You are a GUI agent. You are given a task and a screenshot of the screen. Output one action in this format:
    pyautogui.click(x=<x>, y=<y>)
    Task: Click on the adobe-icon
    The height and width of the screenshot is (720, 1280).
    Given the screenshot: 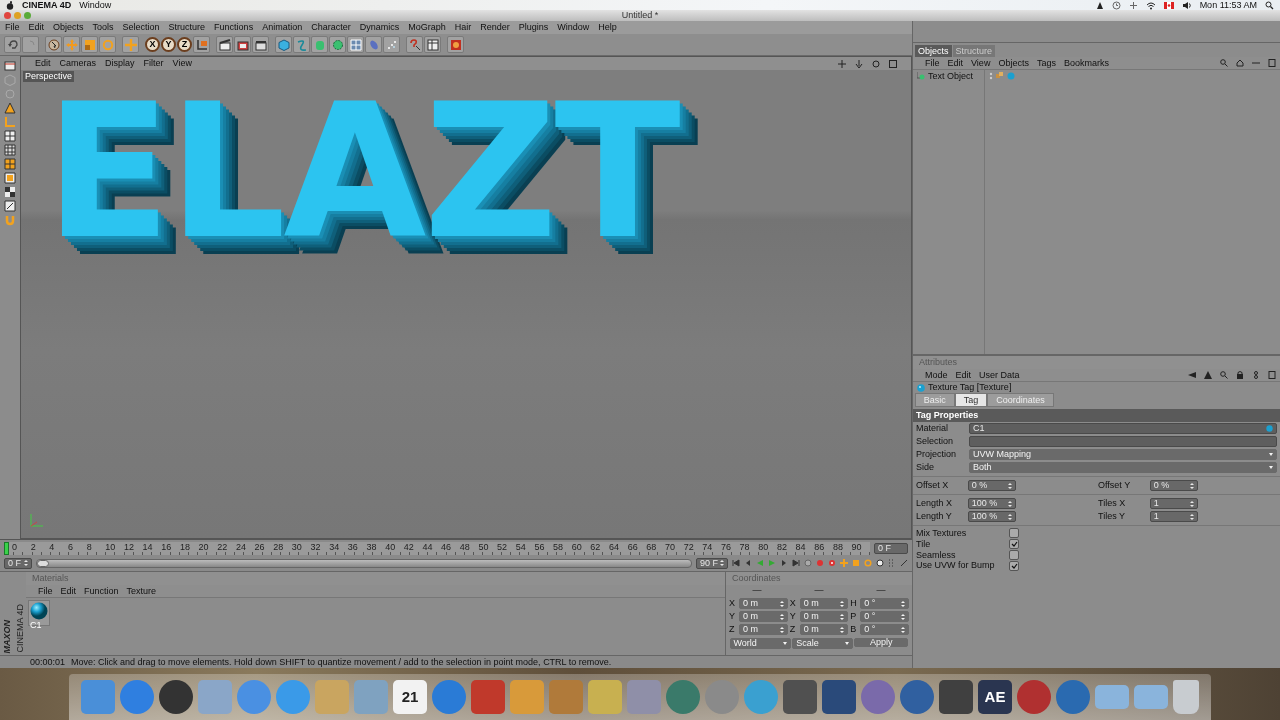 What is the action you would take?
    pyautogui.click(x=1099, y=5)
    